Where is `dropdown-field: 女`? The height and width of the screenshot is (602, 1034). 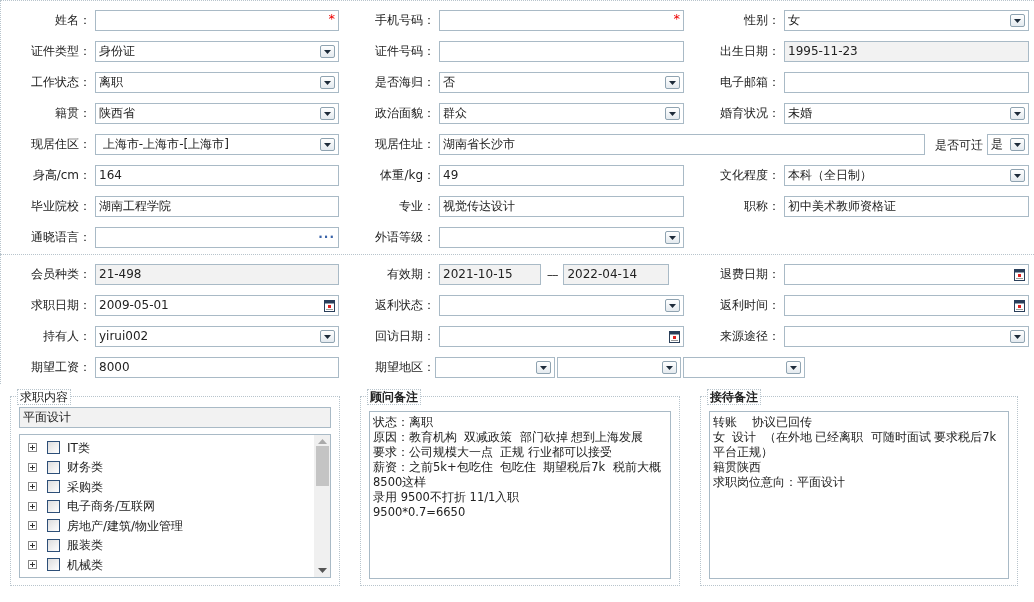
dropdown-field: 女 is located at coordinates (906, 20).